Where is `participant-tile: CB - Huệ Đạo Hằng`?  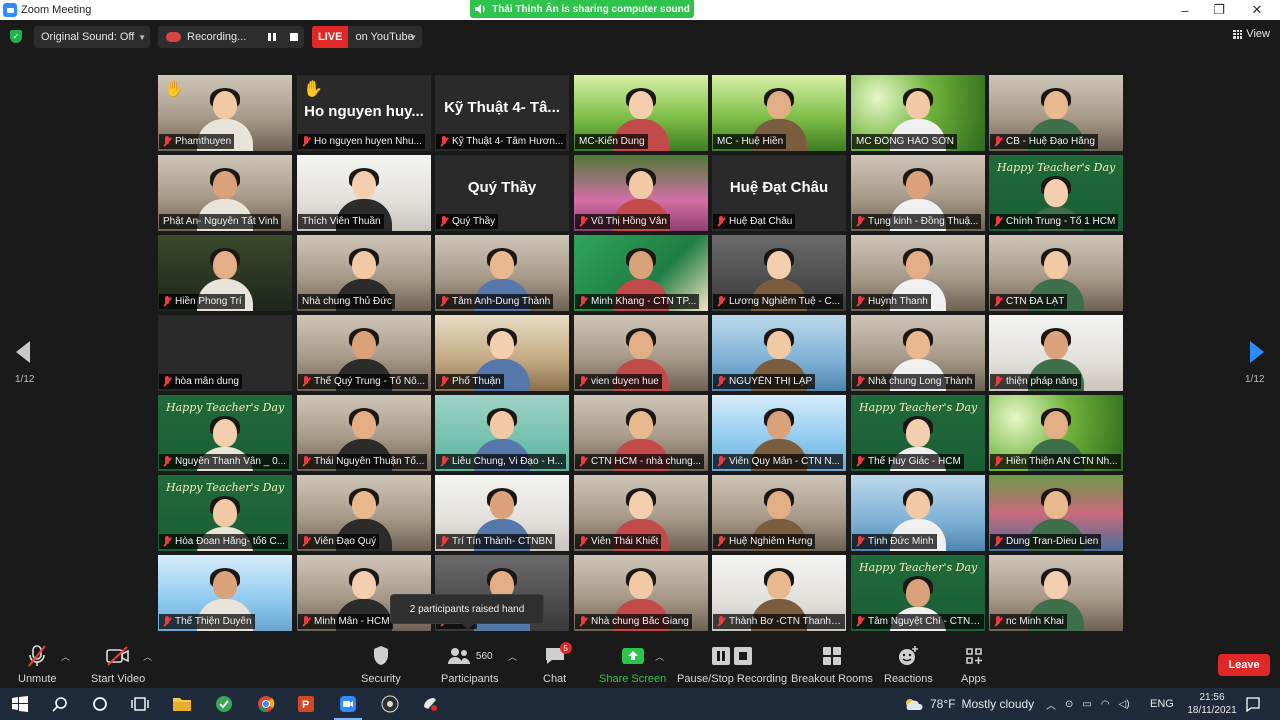
participant-tile: CB - Huệ Đạo Hằng is located at coordinates (1056, 113).